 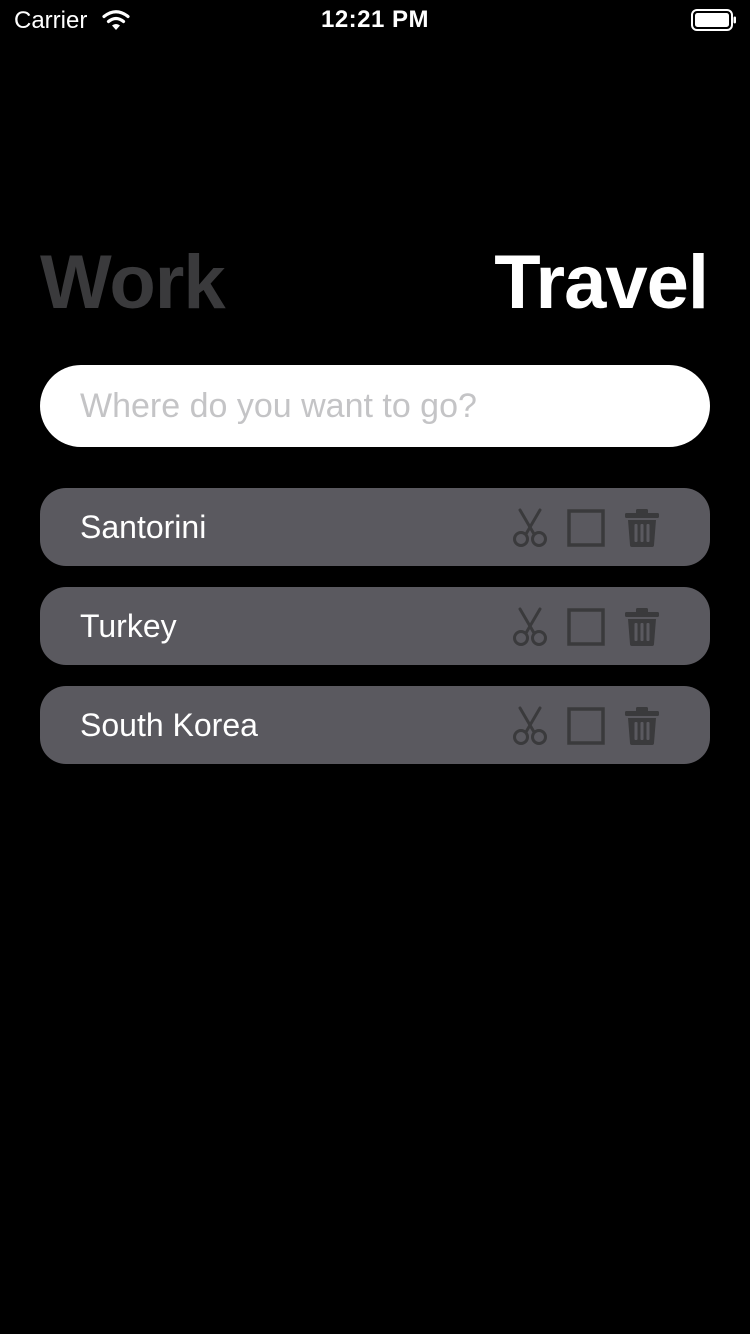 I want to click on todo-text: South Korea, so click(x=169, y=725).